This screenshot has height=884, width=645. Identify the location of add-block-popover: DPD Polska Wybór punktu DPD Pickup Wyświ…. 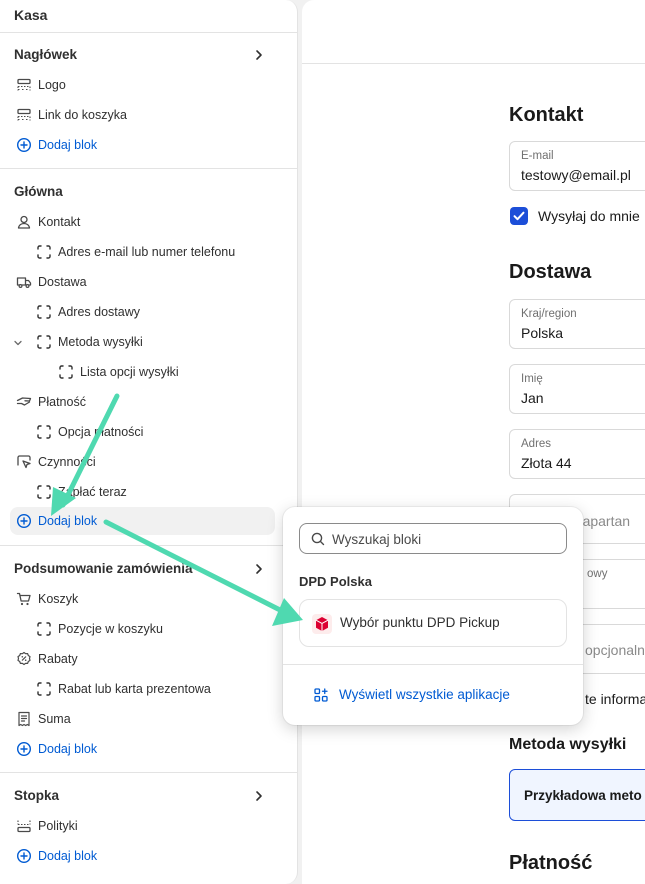
(433, 616).